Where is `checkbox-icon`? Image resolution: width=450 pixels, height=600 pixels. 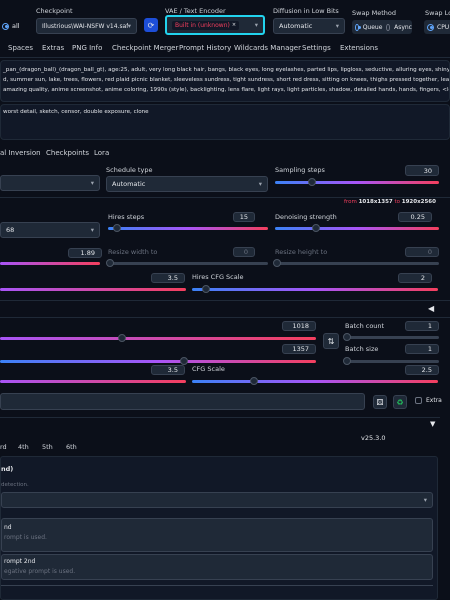
checkbox-icon is located at coordinates (418, 400).